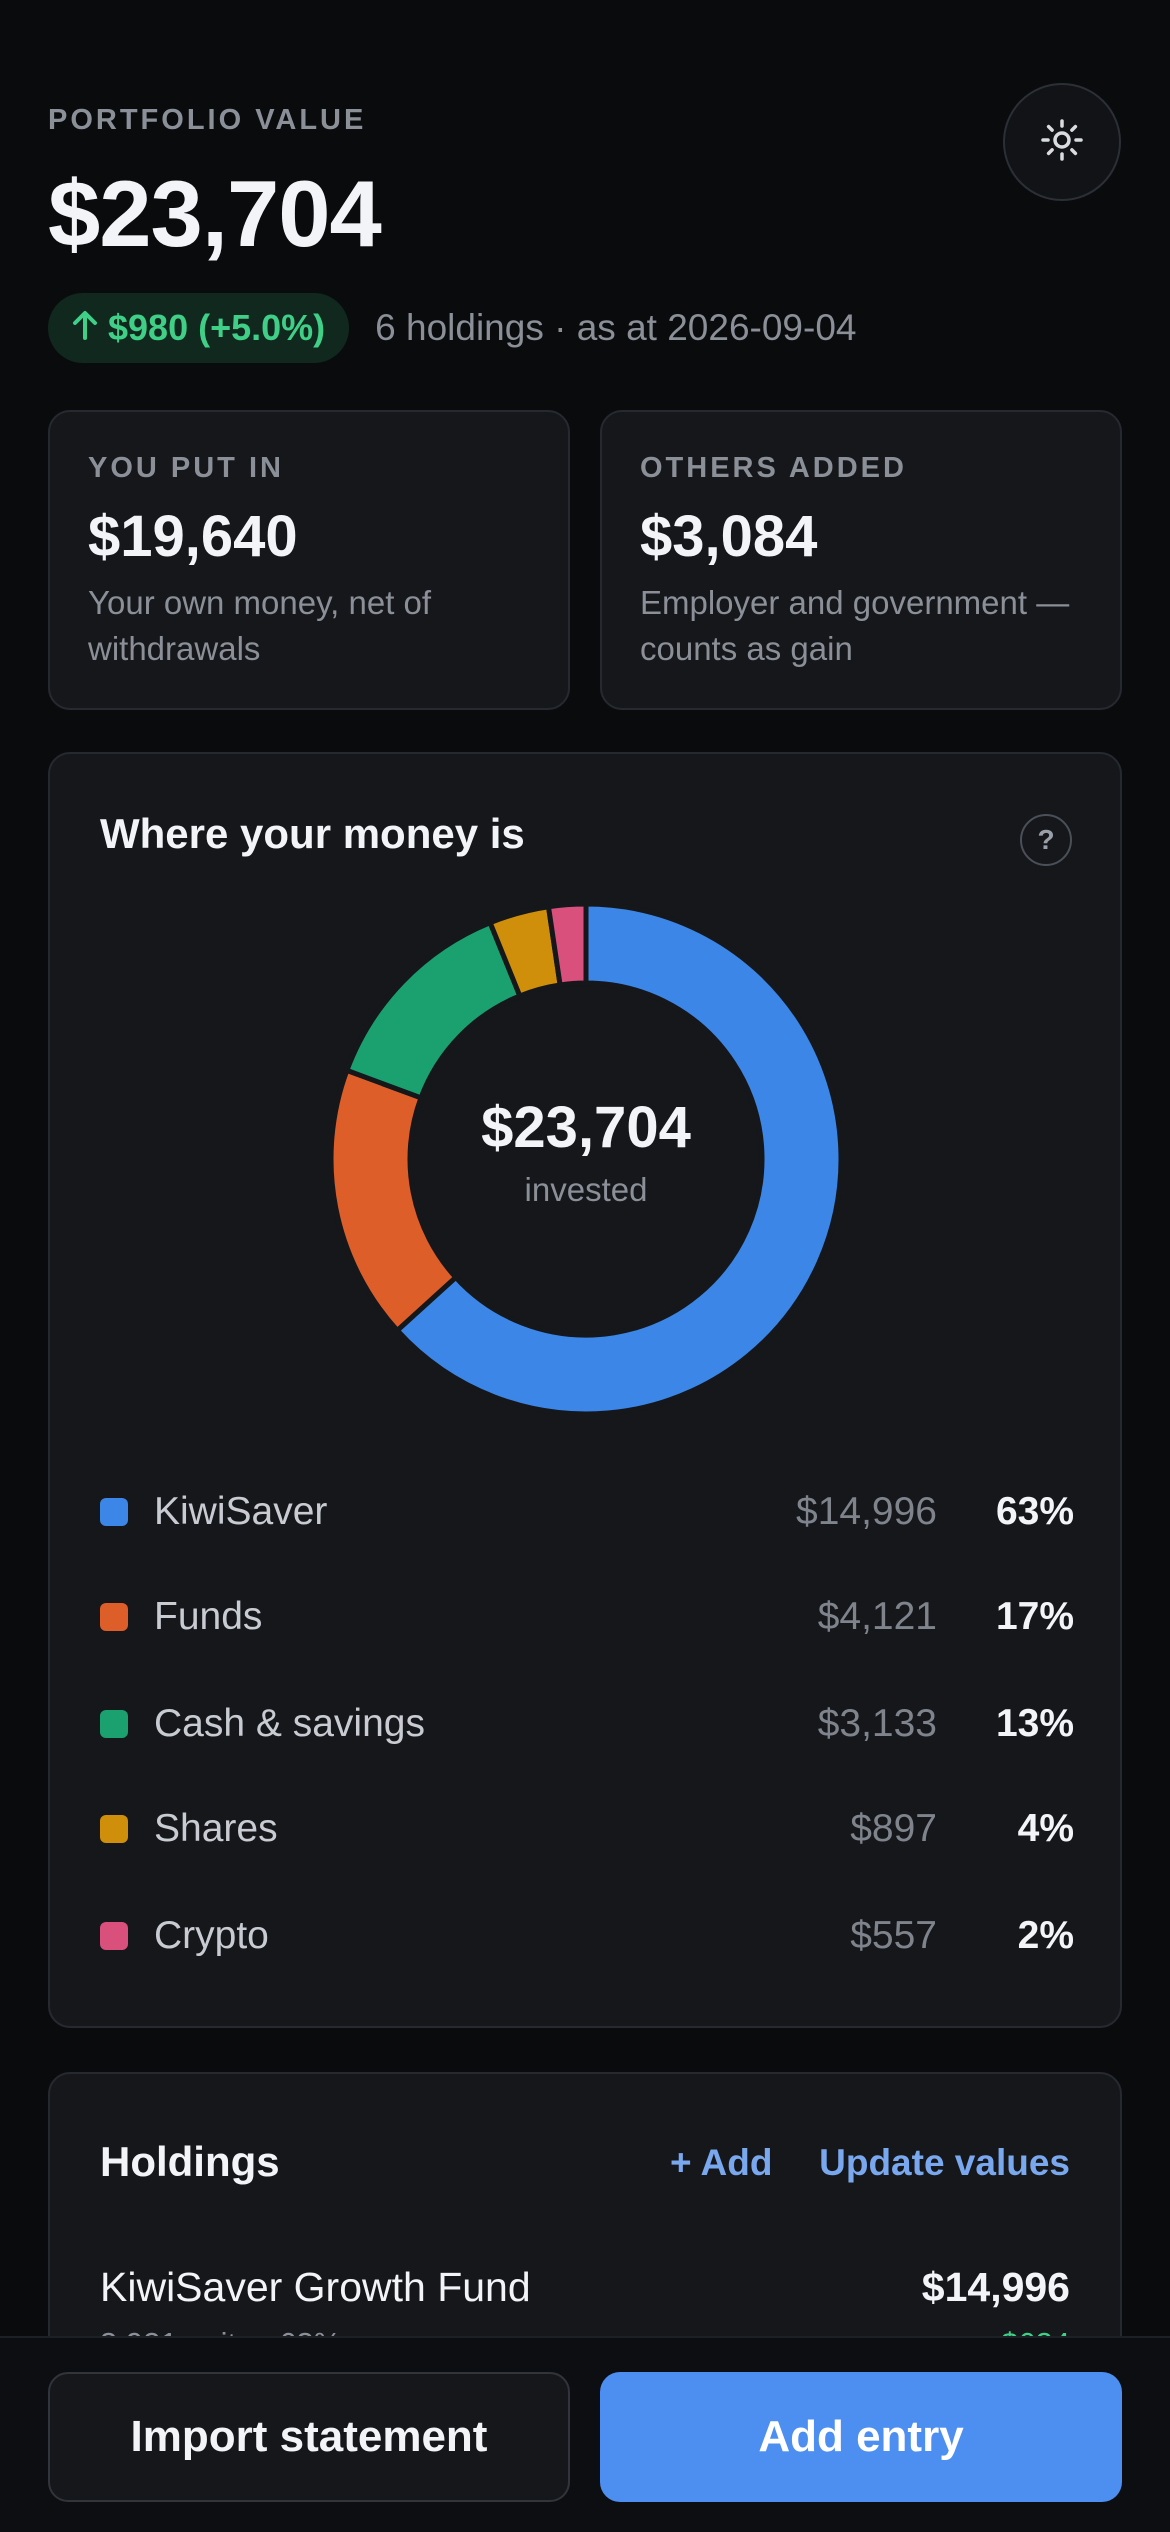 Image resolution: width=1170 pixels, height=2532 pixels. Describe the element at coordinates (211, 1935) in the screenshot. I see `legend-label: Crypto` at that location.